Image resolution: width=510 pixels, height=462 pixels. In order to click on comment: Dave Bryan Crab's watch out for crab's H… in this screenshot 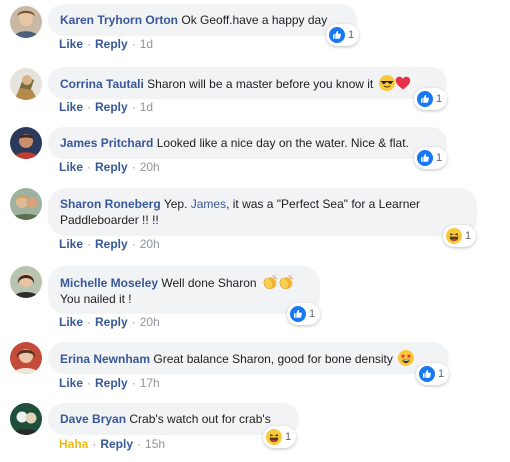, I will do `click(255, 431)`.